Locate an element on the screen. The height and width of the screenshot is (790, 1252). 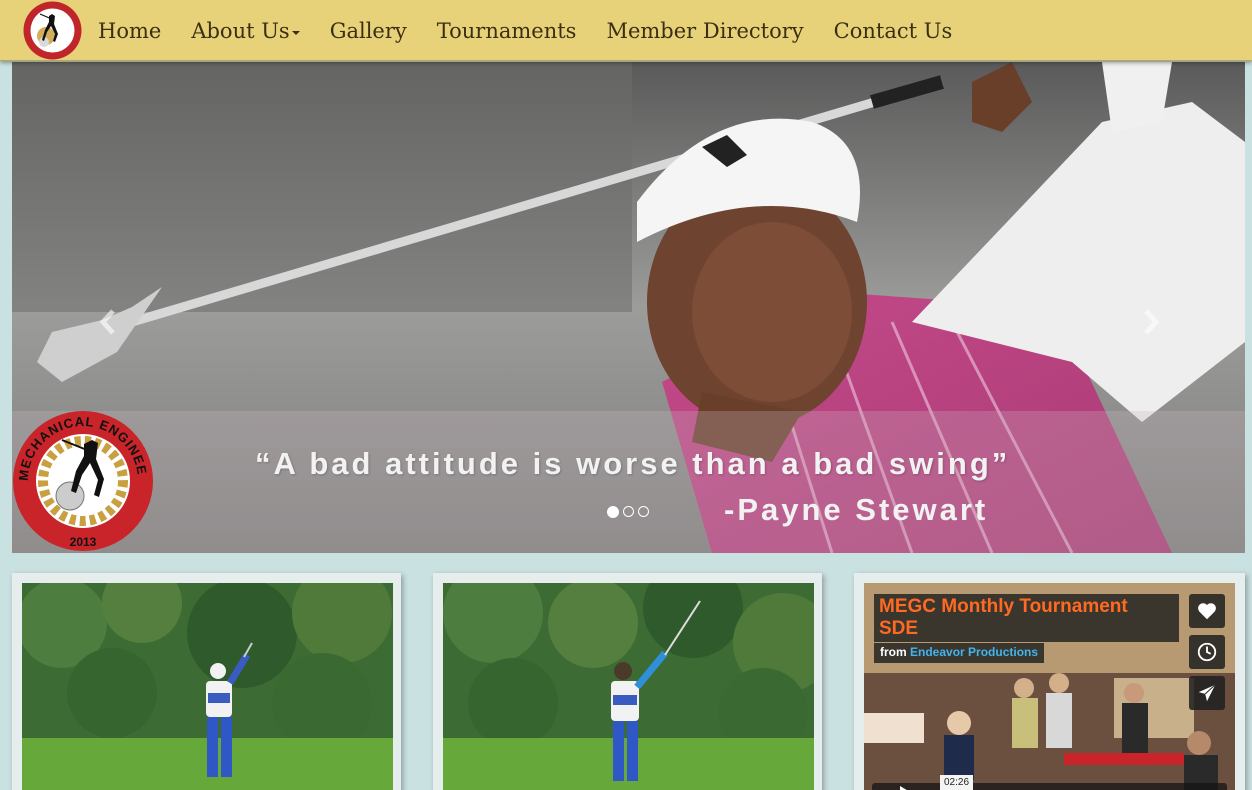
nav-contact-label: Contact Us is located at coordinates (893, 30).